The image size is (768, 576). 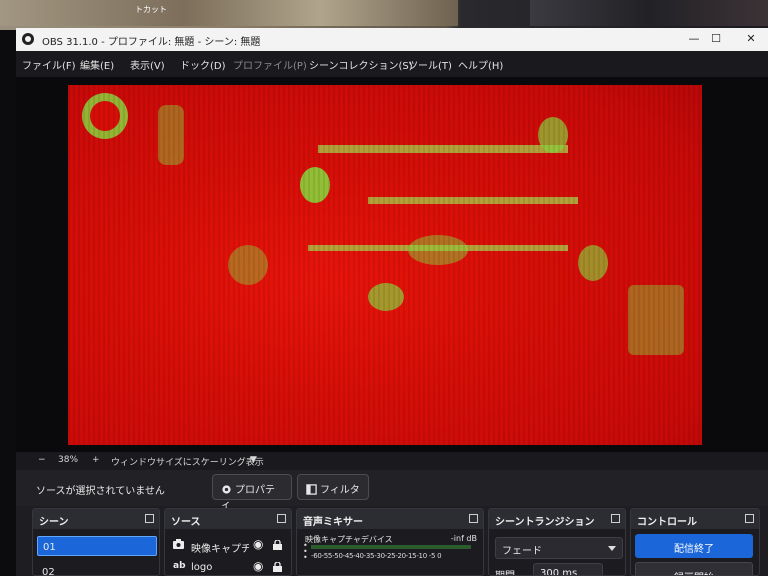 What do you see at coordinates (361, 64) in the screenshot?
I see `menu-scene-collection: シーンコレクション(S)` at bounding box center [361, 64].